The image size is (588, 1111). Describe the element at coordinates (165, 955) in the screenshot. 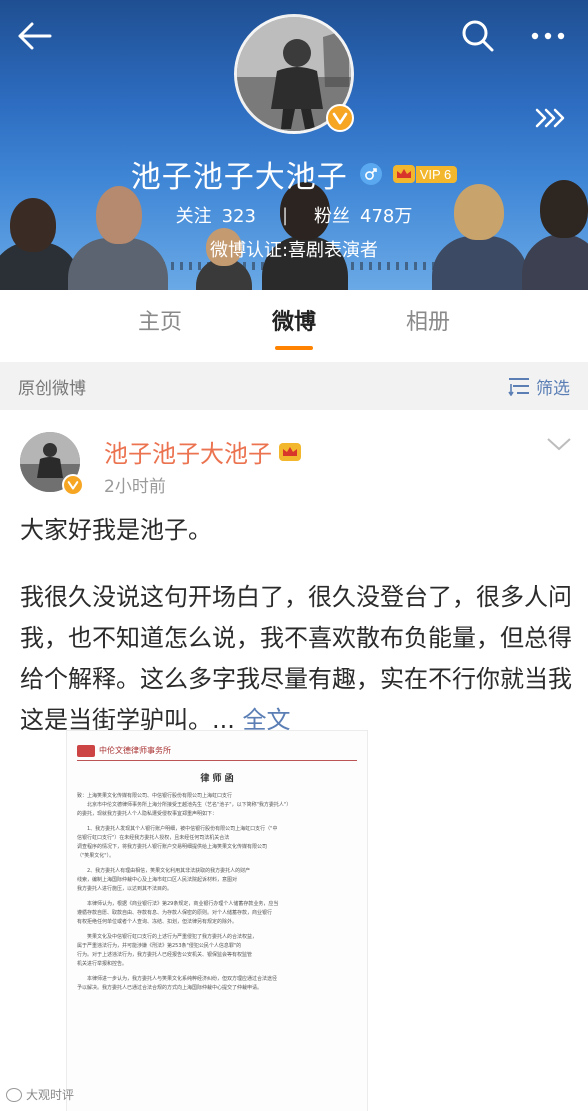

I see `letter-line: 行为。对于上述违法行为，我方委托人已经报告公安机关、银保监会等有权监管` at that location.